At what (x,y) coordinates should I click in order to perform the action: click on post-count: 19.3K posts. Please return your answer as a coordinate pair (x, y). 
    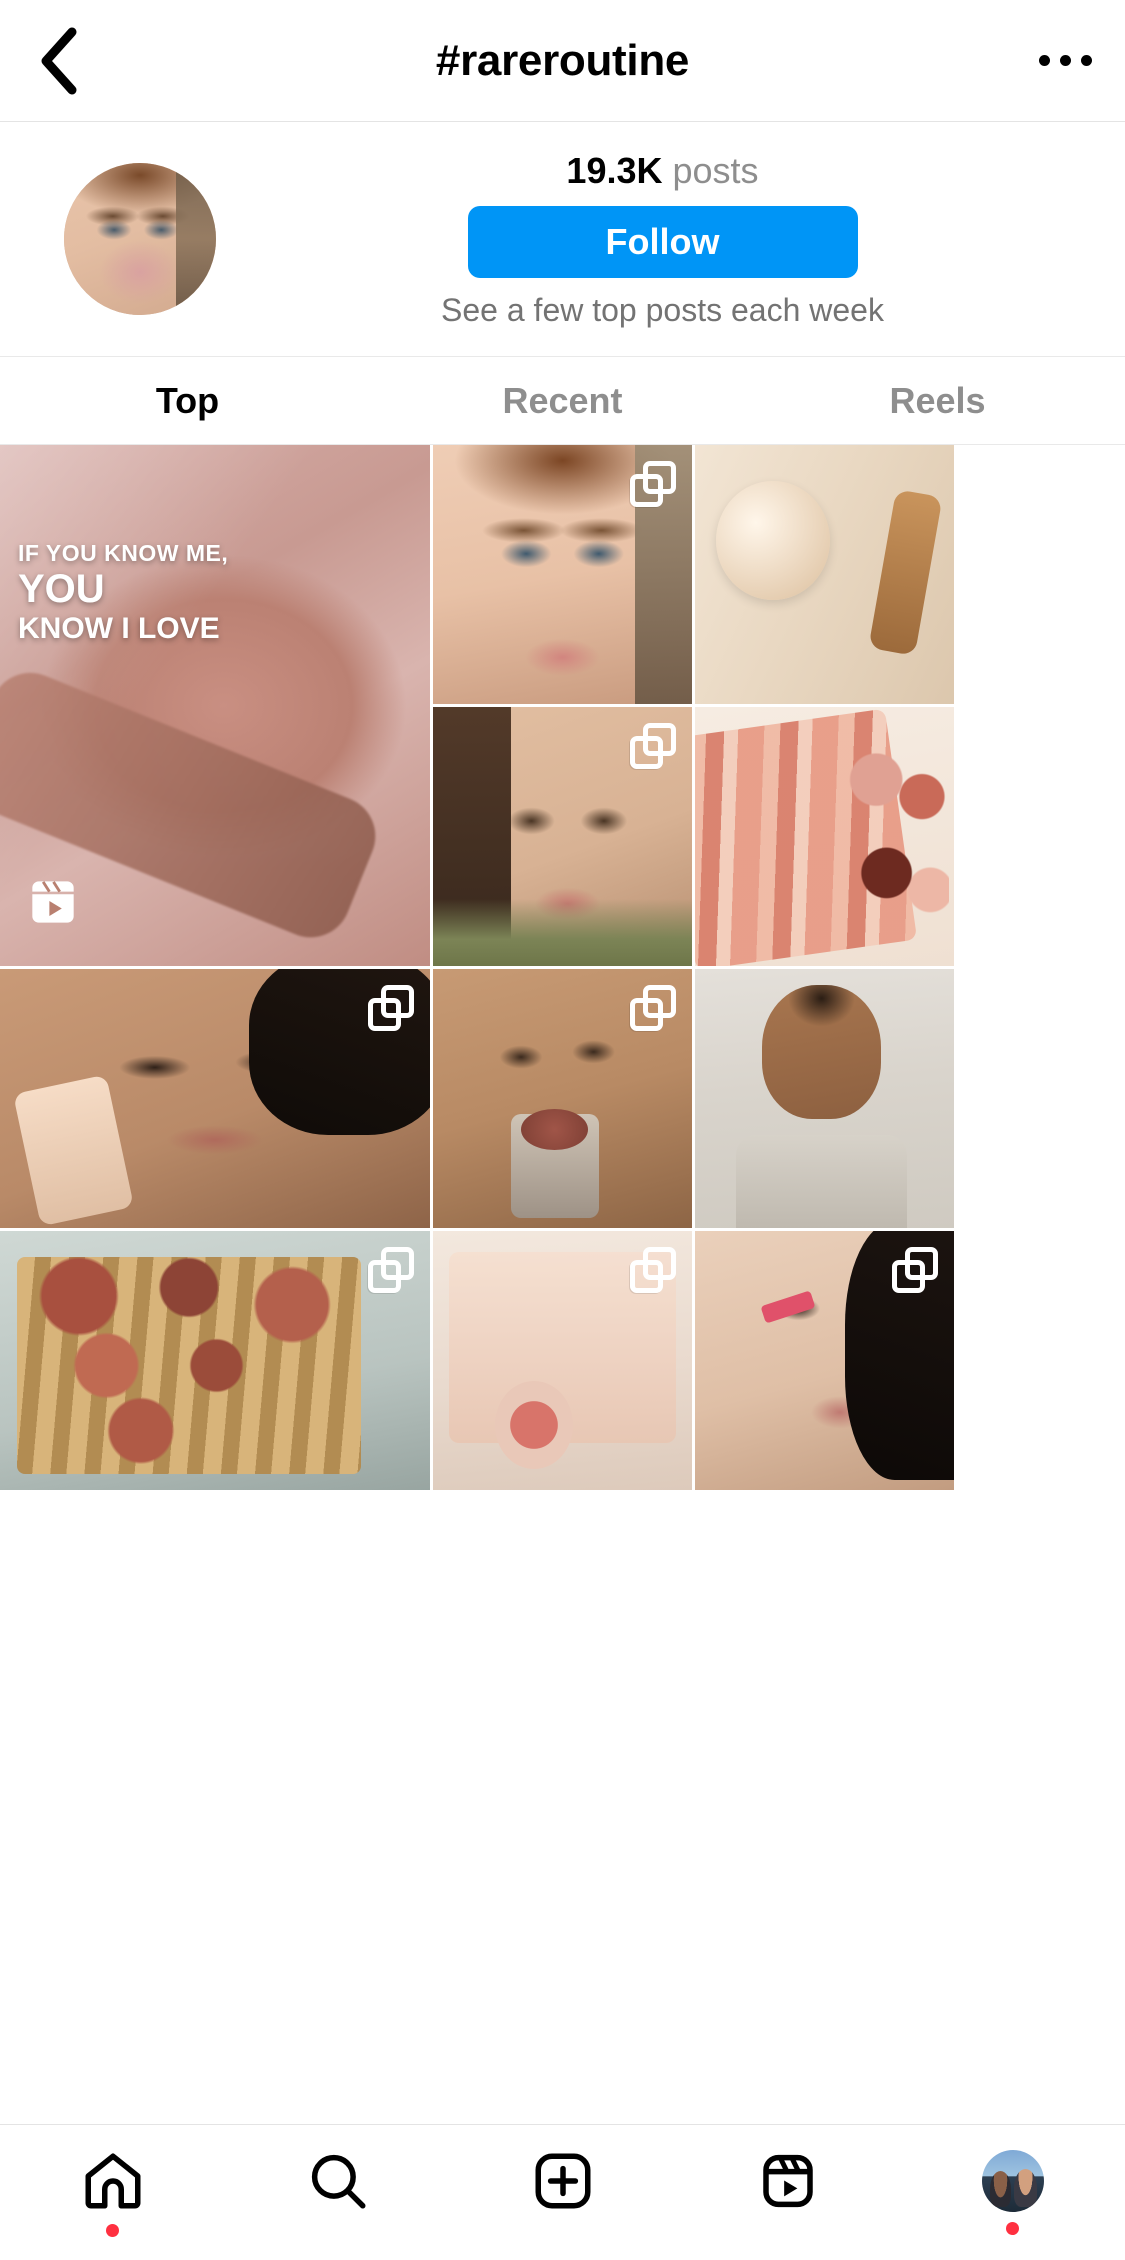
    Looking at the image, I should click on (662, 171).